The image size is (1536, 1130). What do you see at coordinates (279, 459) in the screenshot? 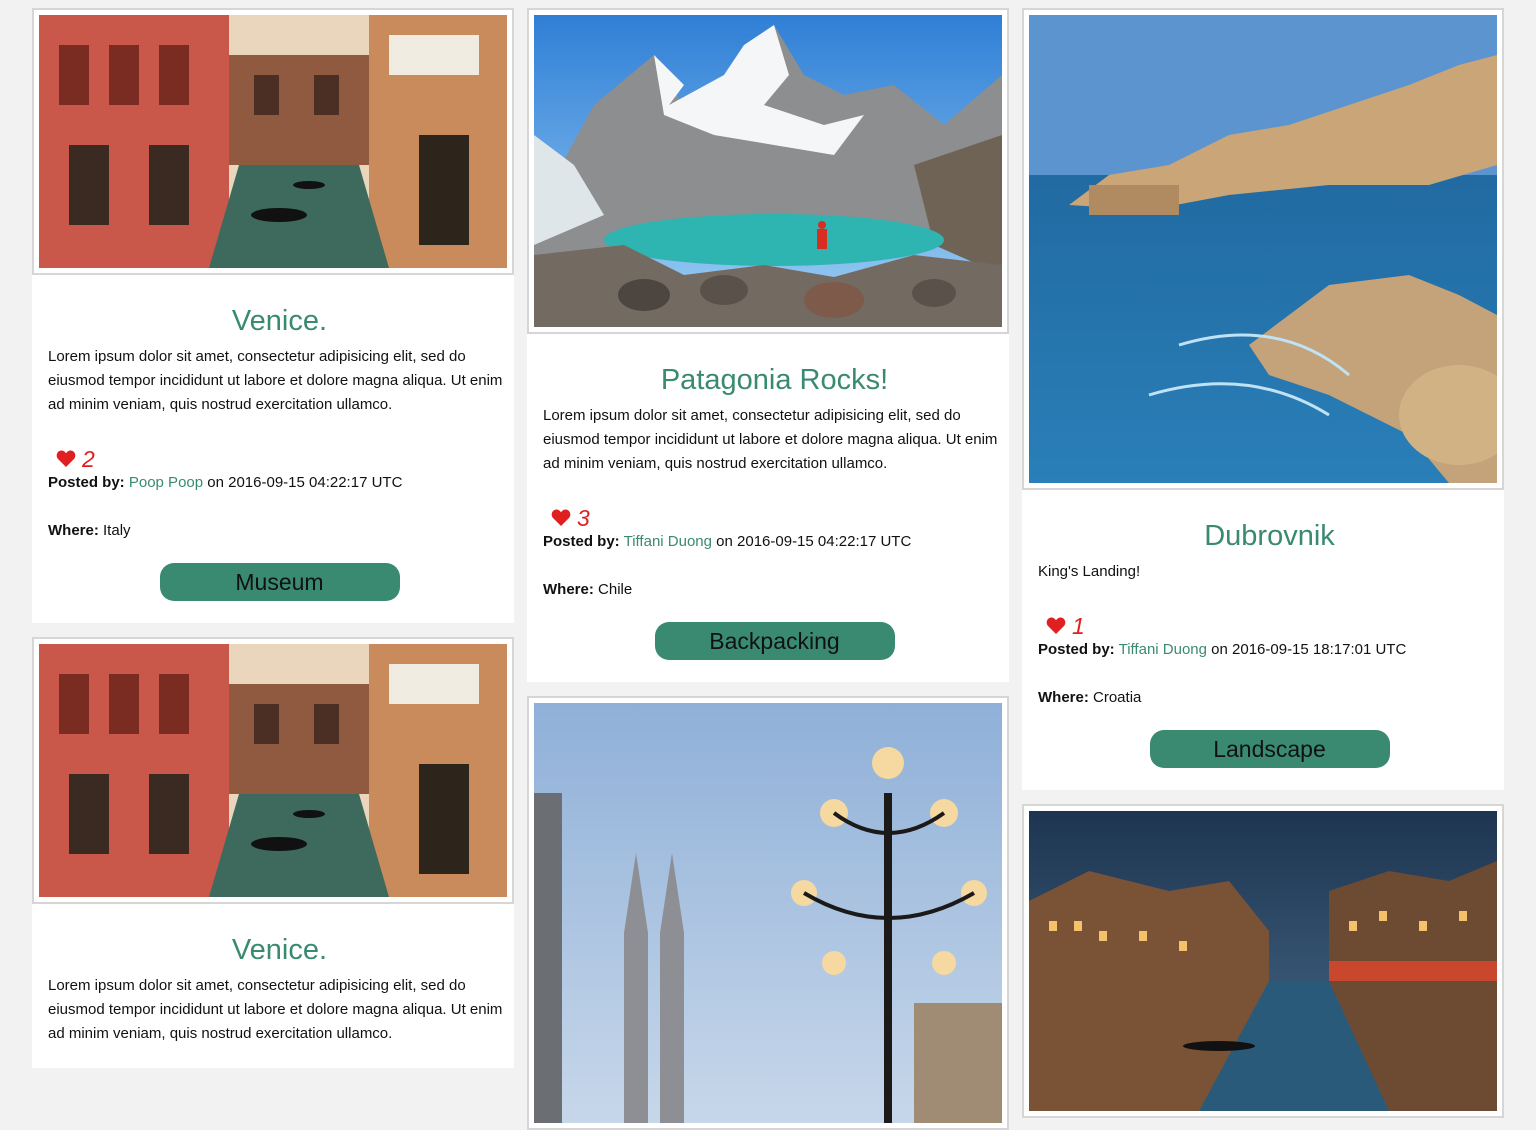
I see `like-widget: 2` at bounding box center [279, 459].